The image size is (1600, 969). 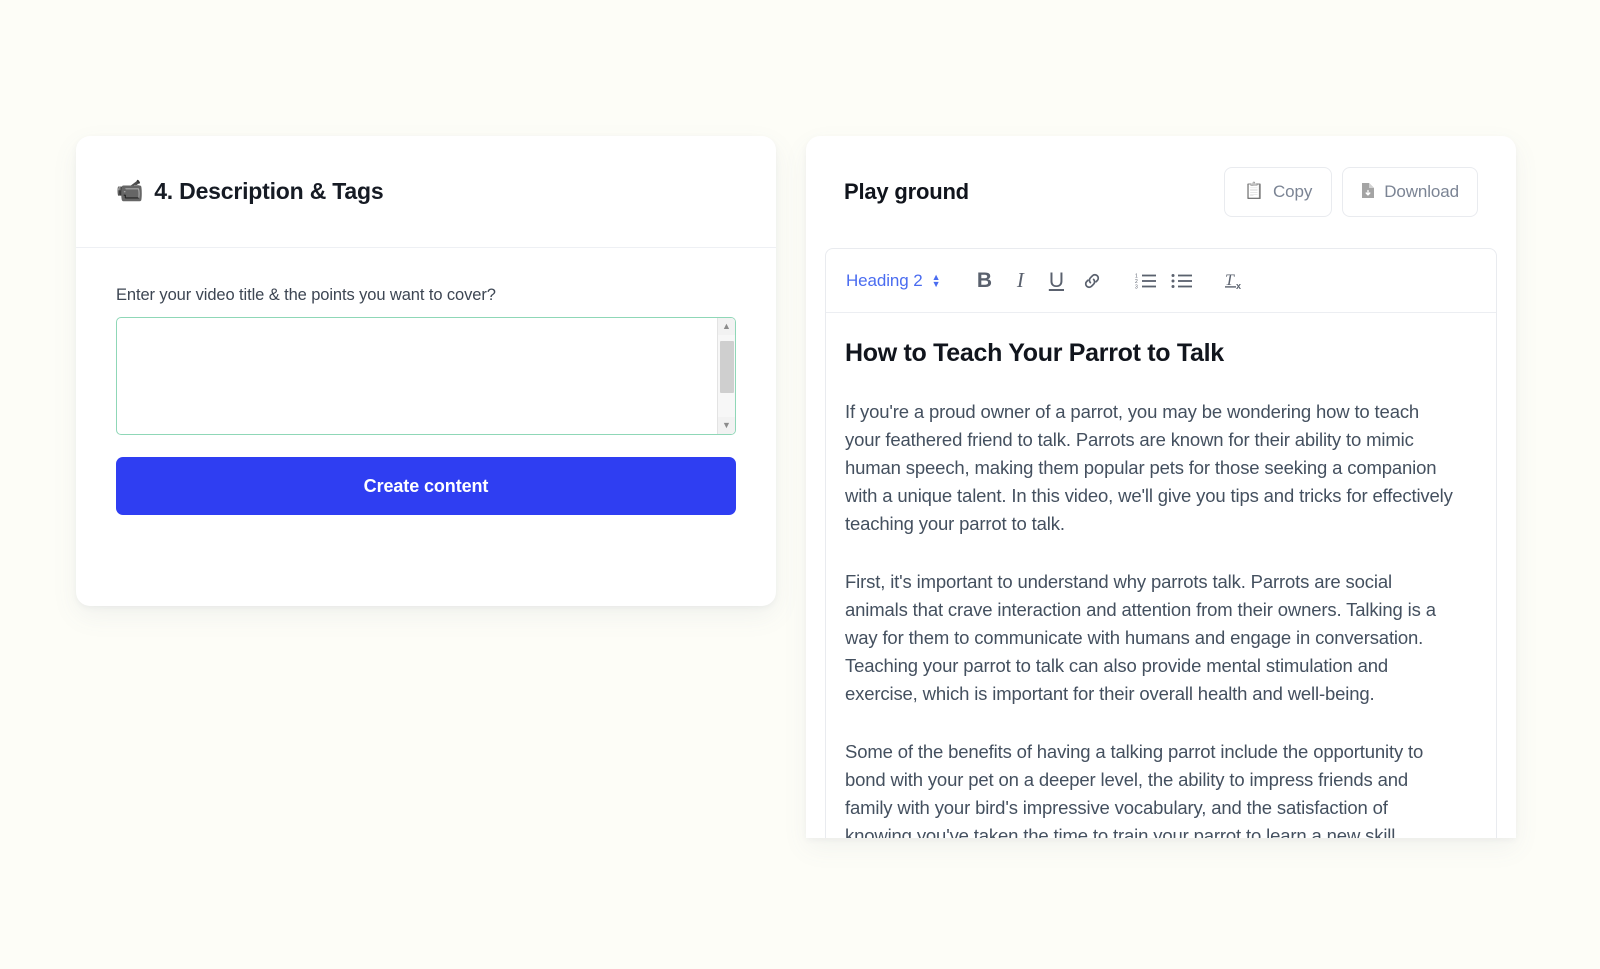 I want to click on text-style-group: B I U, so click(x=1038, y=281).